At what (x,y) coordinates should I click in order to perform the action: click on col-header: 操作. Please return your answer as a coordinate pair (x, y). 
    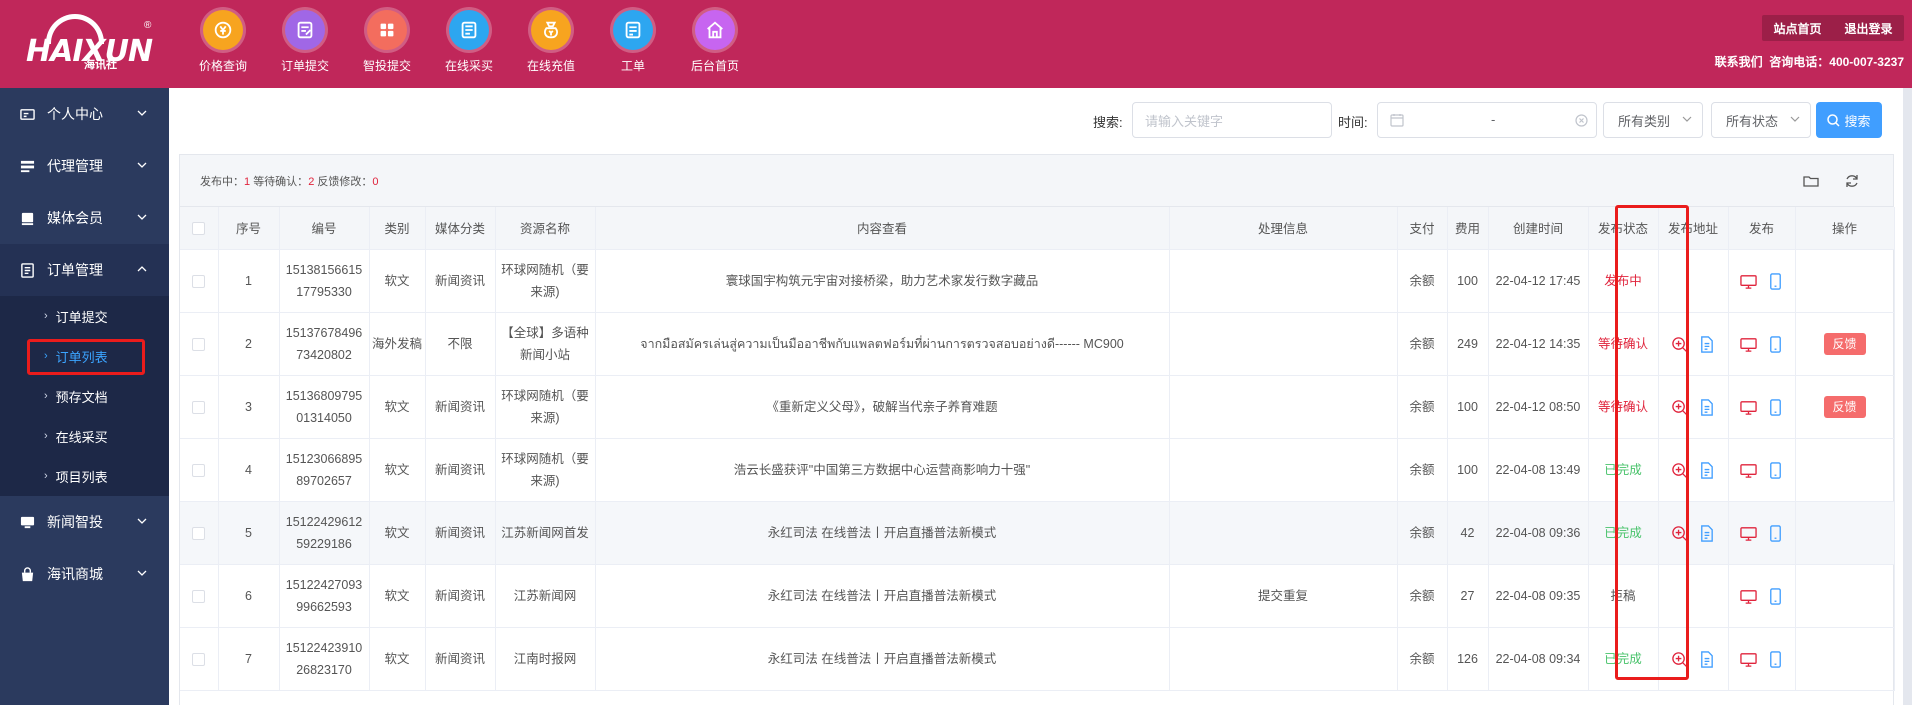
    Looking at the image, I should click on (1845, 228).